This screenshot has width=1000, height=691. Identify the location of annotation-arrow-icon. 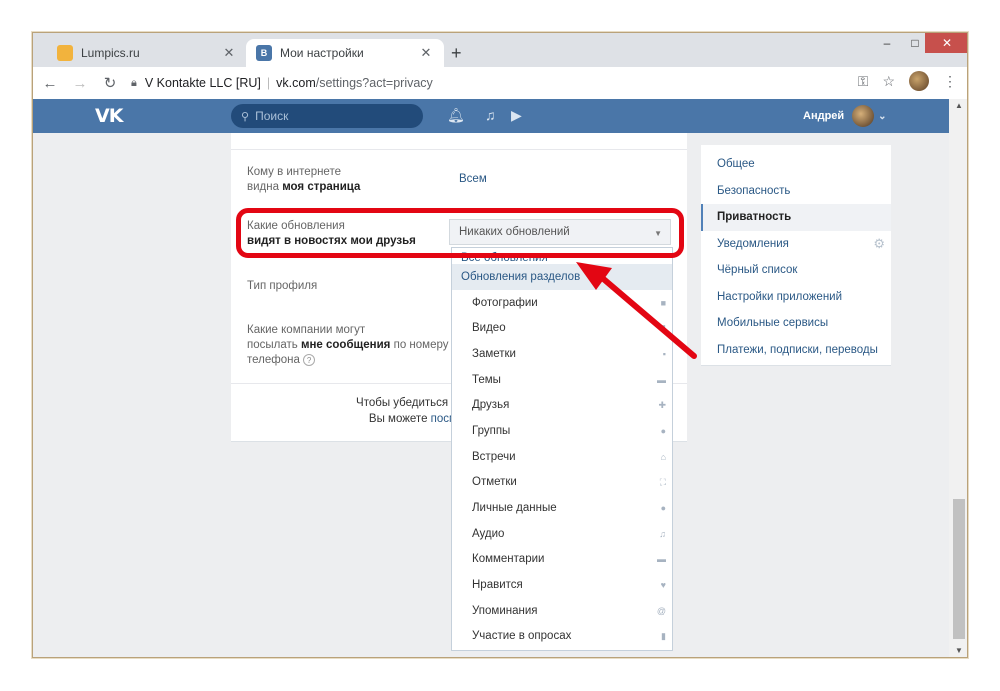
(636, 310).